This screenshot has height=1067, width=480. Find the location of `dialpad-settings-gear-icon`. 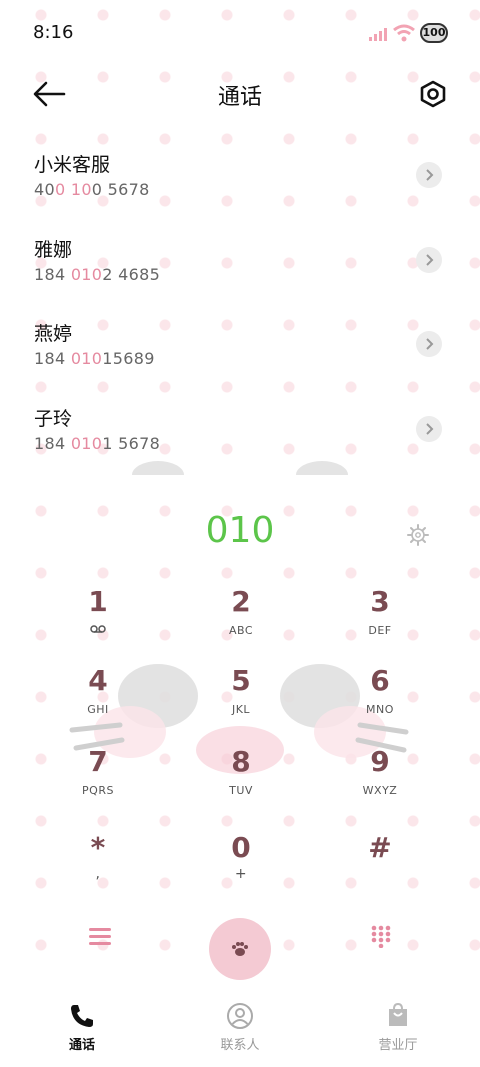

dialpad-settings-gear-icon is located at coordinates (418, 535).